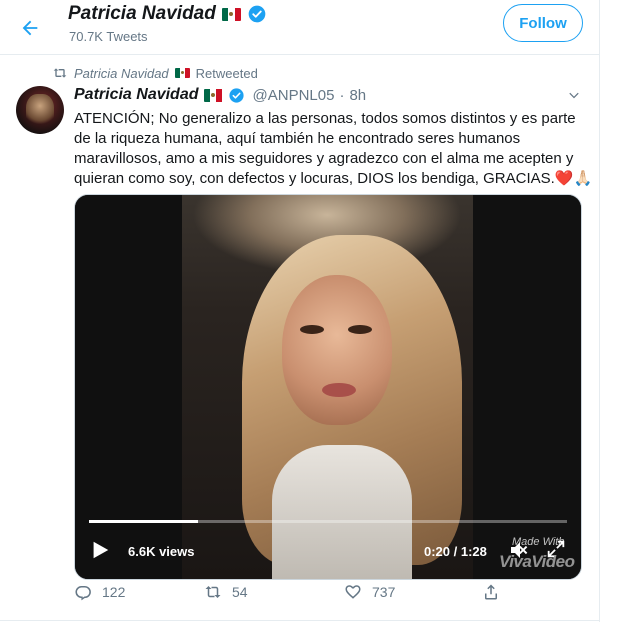  What do you see at coordinates (136, 95) in the screenshot?
I see `tweet-author-name: Patricia Navidad` at bounding box center [136, 95].